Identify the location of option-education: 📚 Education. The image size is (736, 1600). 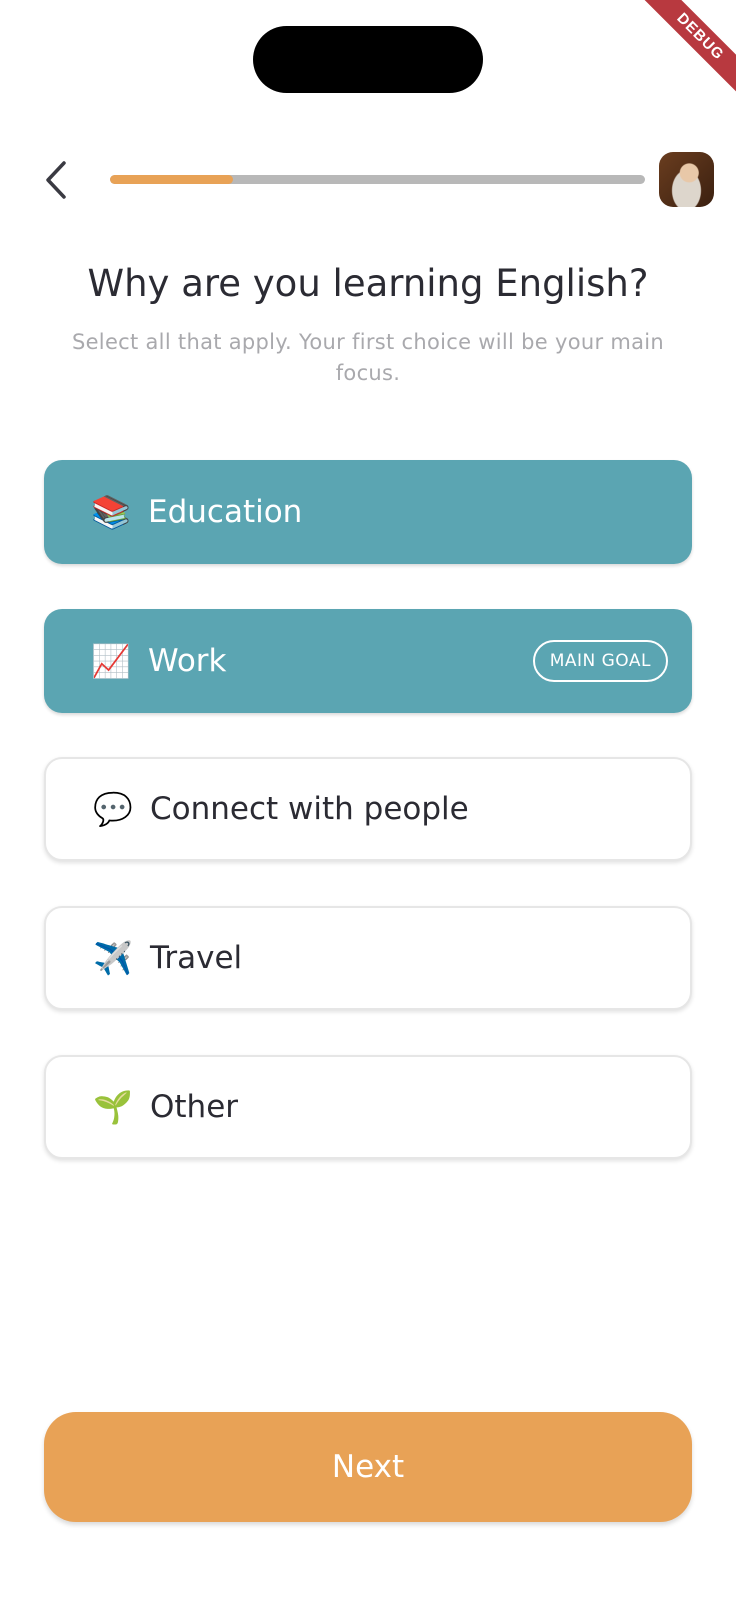
(368, 512).